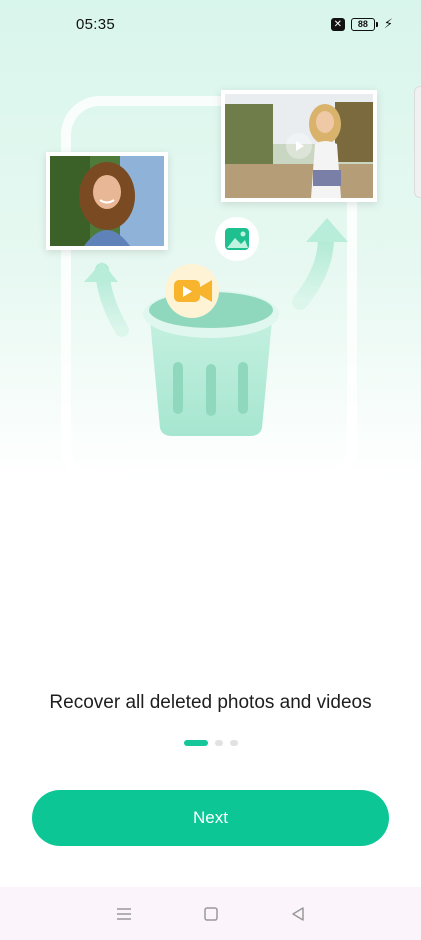 The height and width of the screenshot is (940, 421). I want to click on home-icon, so click(211, 914).